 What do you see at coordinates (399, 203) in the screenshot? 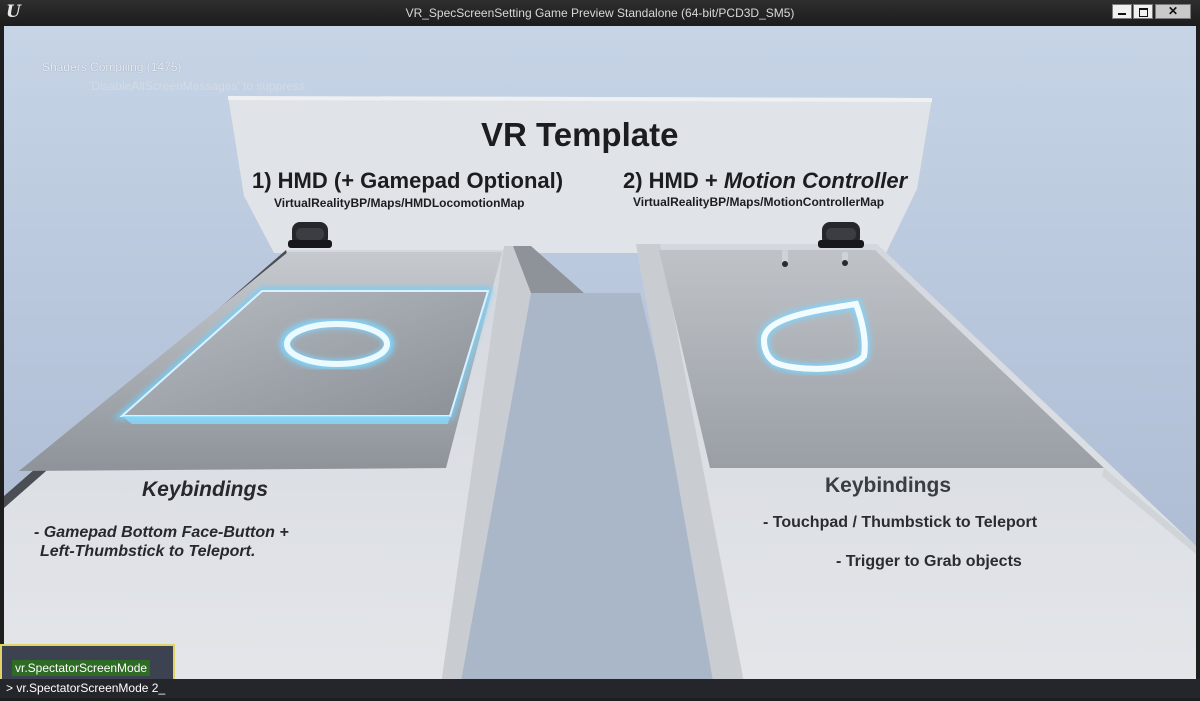
I see `left-map-path: VirtualRealityBP/Maps/HMDLocomotionMap` at bounding box center [399, 203].